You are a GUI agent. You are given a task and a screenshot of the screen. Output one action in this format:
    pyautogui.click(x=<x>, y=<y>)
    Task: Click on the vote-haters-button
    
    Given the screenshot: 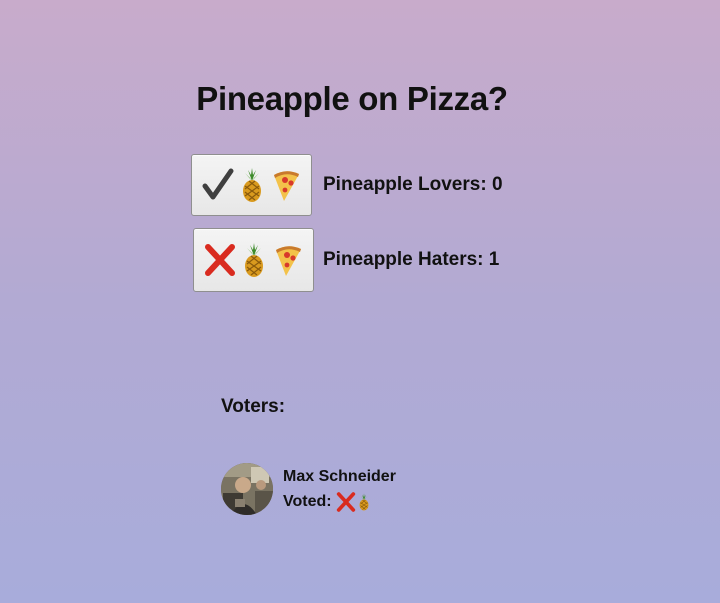 What is the action you would take?
    pyautogui.click(x=253, y=260)
    